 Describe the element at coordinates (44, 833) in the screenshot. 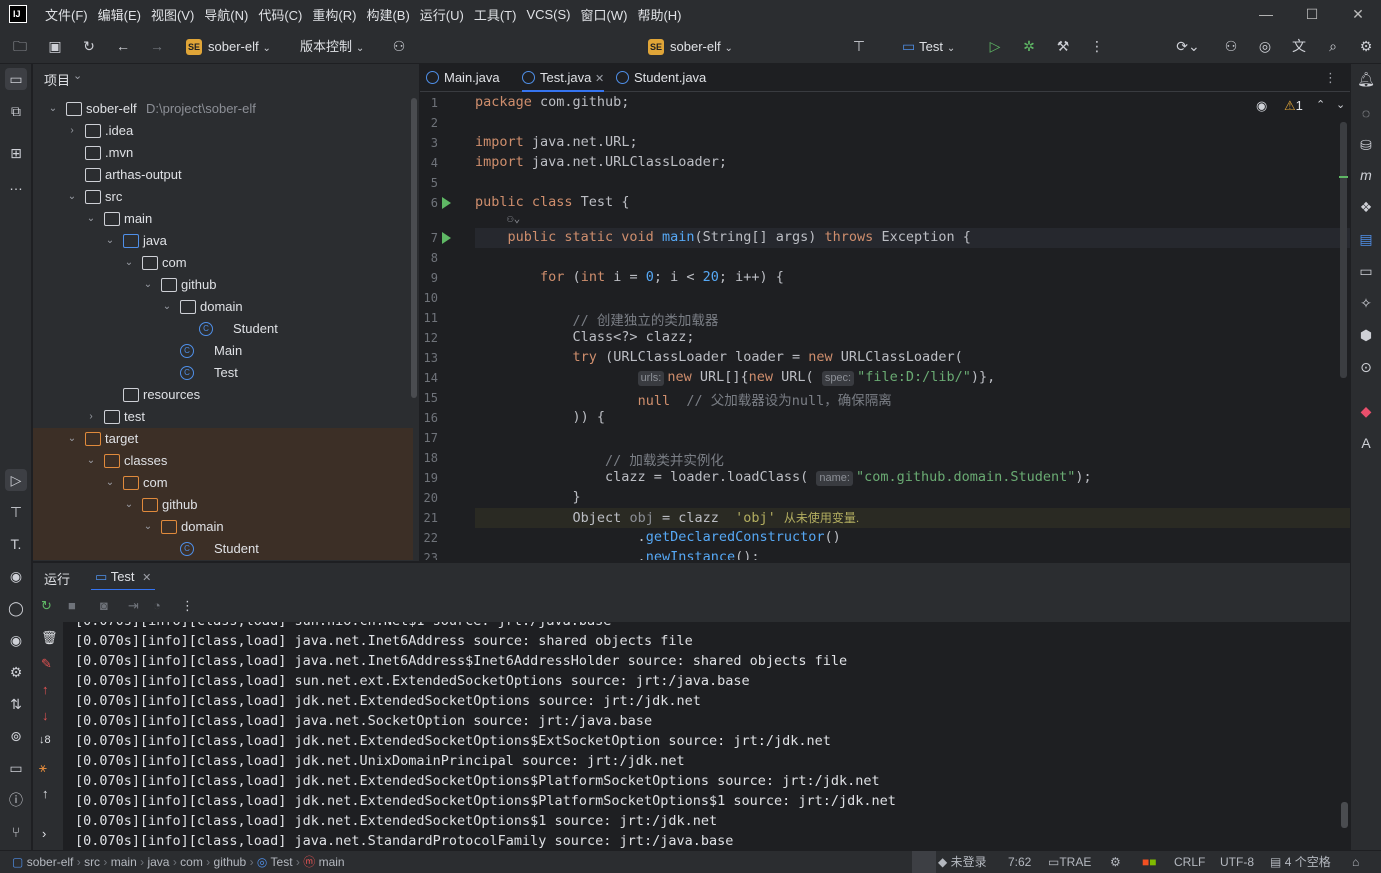

I see `expand-icon: ›` at that location.